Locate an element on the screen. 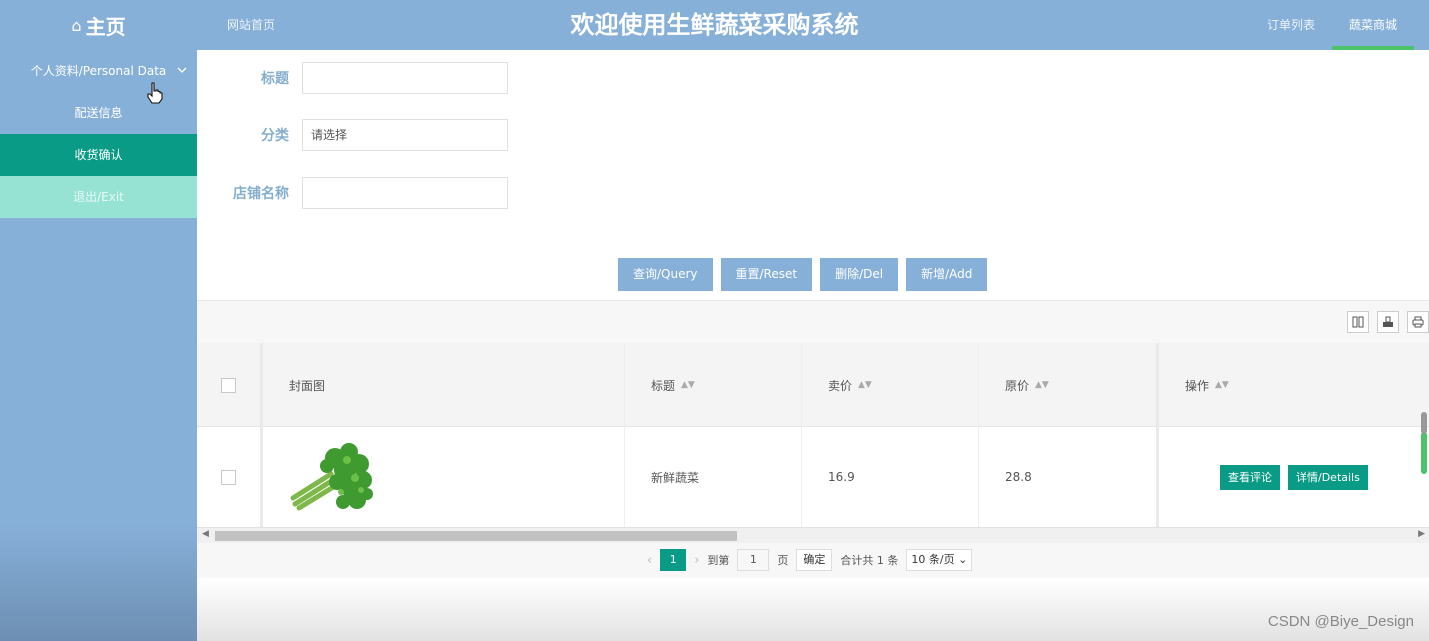 This screenshot has height=641, width=1429. page-unit-label: 页 is located at coordinates (783, 560).